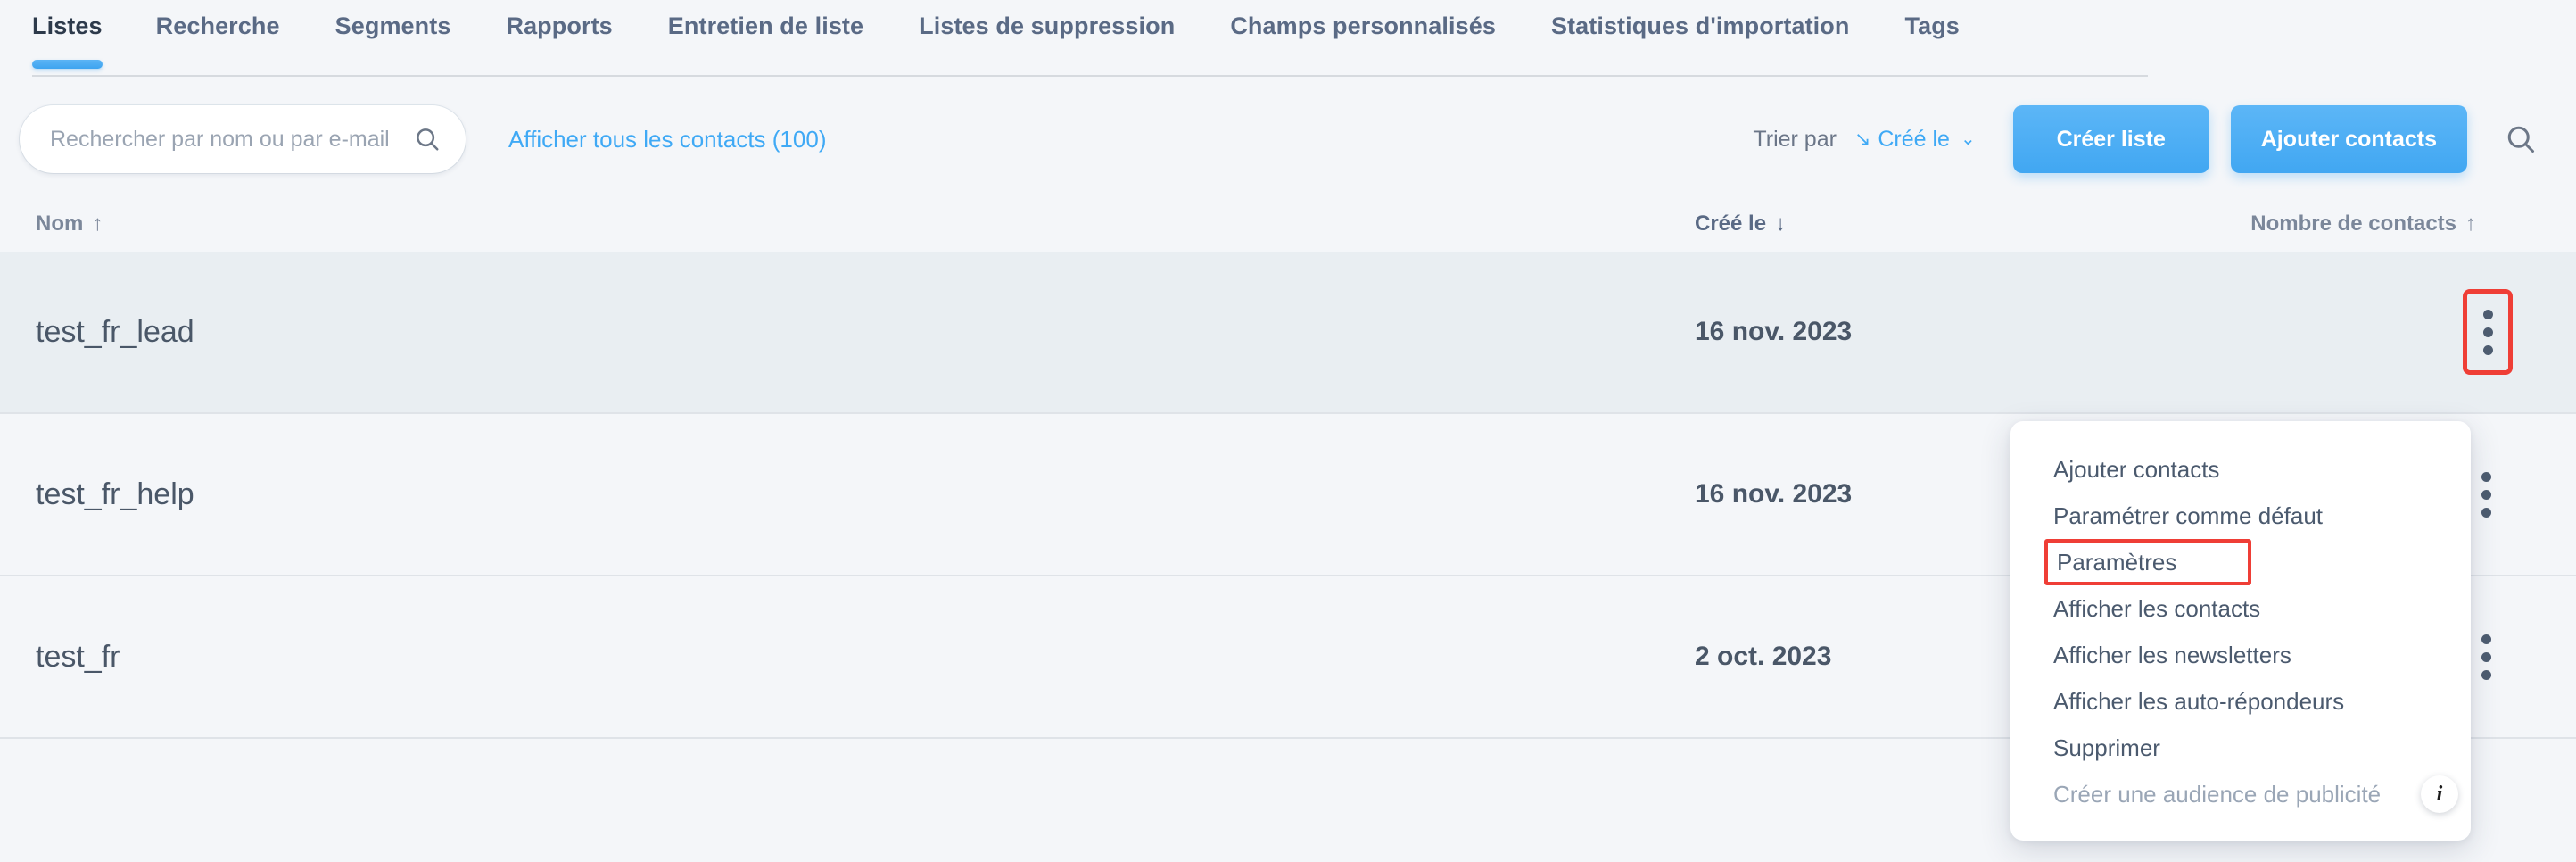 The width and height of the screenshot is (2576, 862). Describe the element at coordinates (1945, 223) in the screenshot. I see `column-header-created: Créé le ↓` at that location.